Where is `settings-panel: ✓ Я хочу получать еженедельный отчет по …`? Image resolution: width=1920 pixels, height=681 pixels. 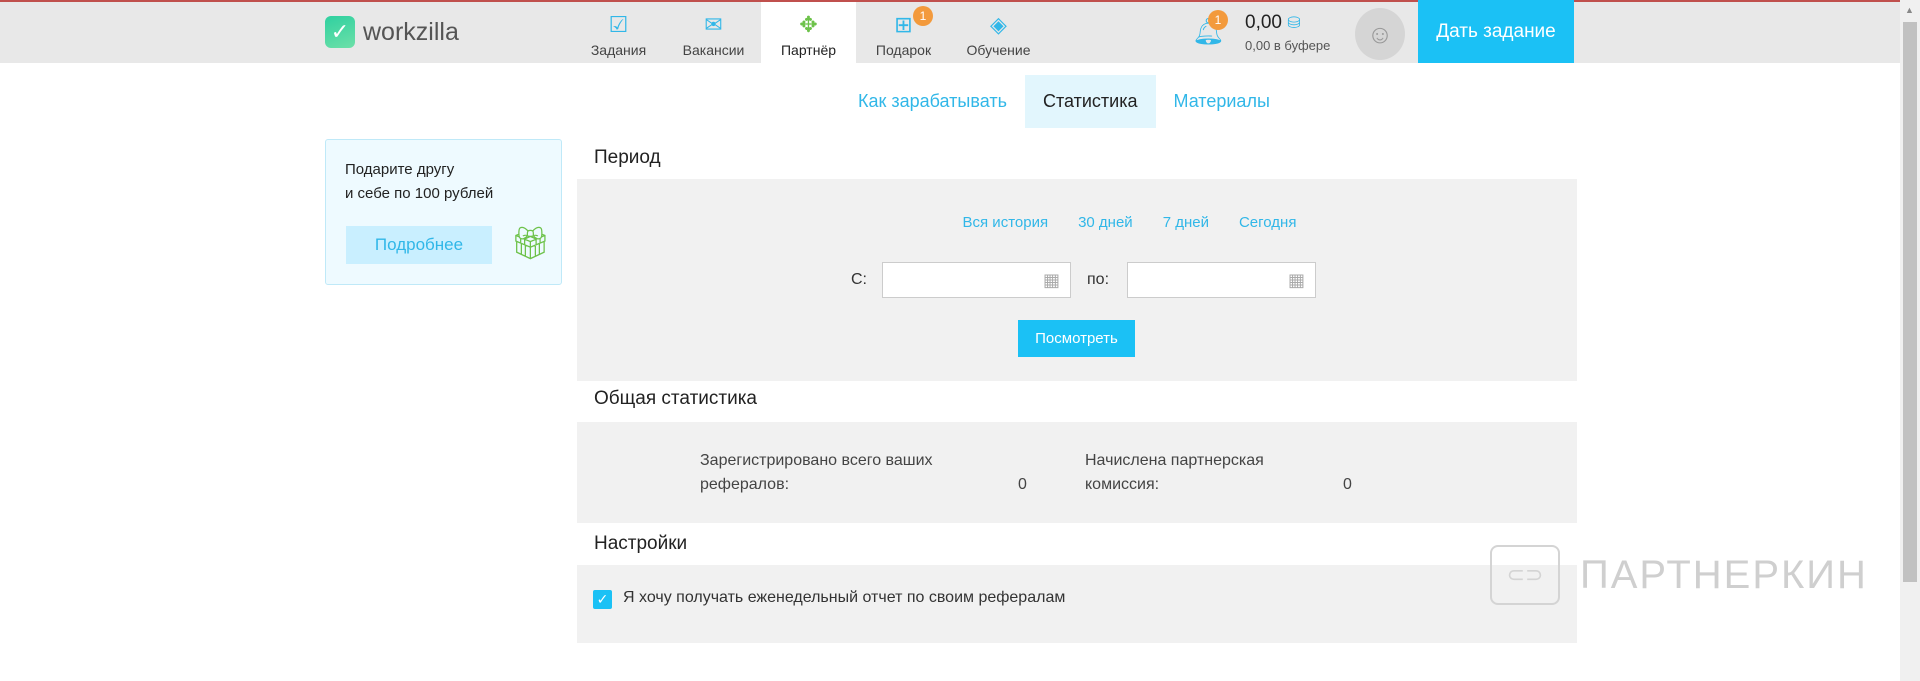 settings-panel: ✓ Я хочу получать еженедельный отчет по … is located at coordinates (1077, 604).